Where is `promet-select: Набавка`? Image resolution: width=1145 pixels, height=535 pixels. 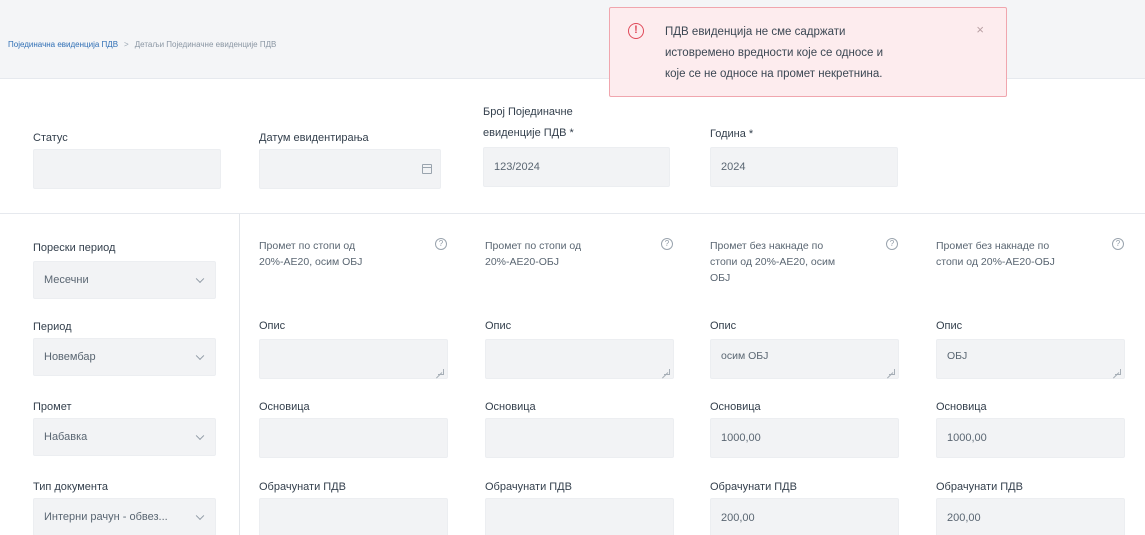
promet-select: Набавка is located at coordinates (124, 437).